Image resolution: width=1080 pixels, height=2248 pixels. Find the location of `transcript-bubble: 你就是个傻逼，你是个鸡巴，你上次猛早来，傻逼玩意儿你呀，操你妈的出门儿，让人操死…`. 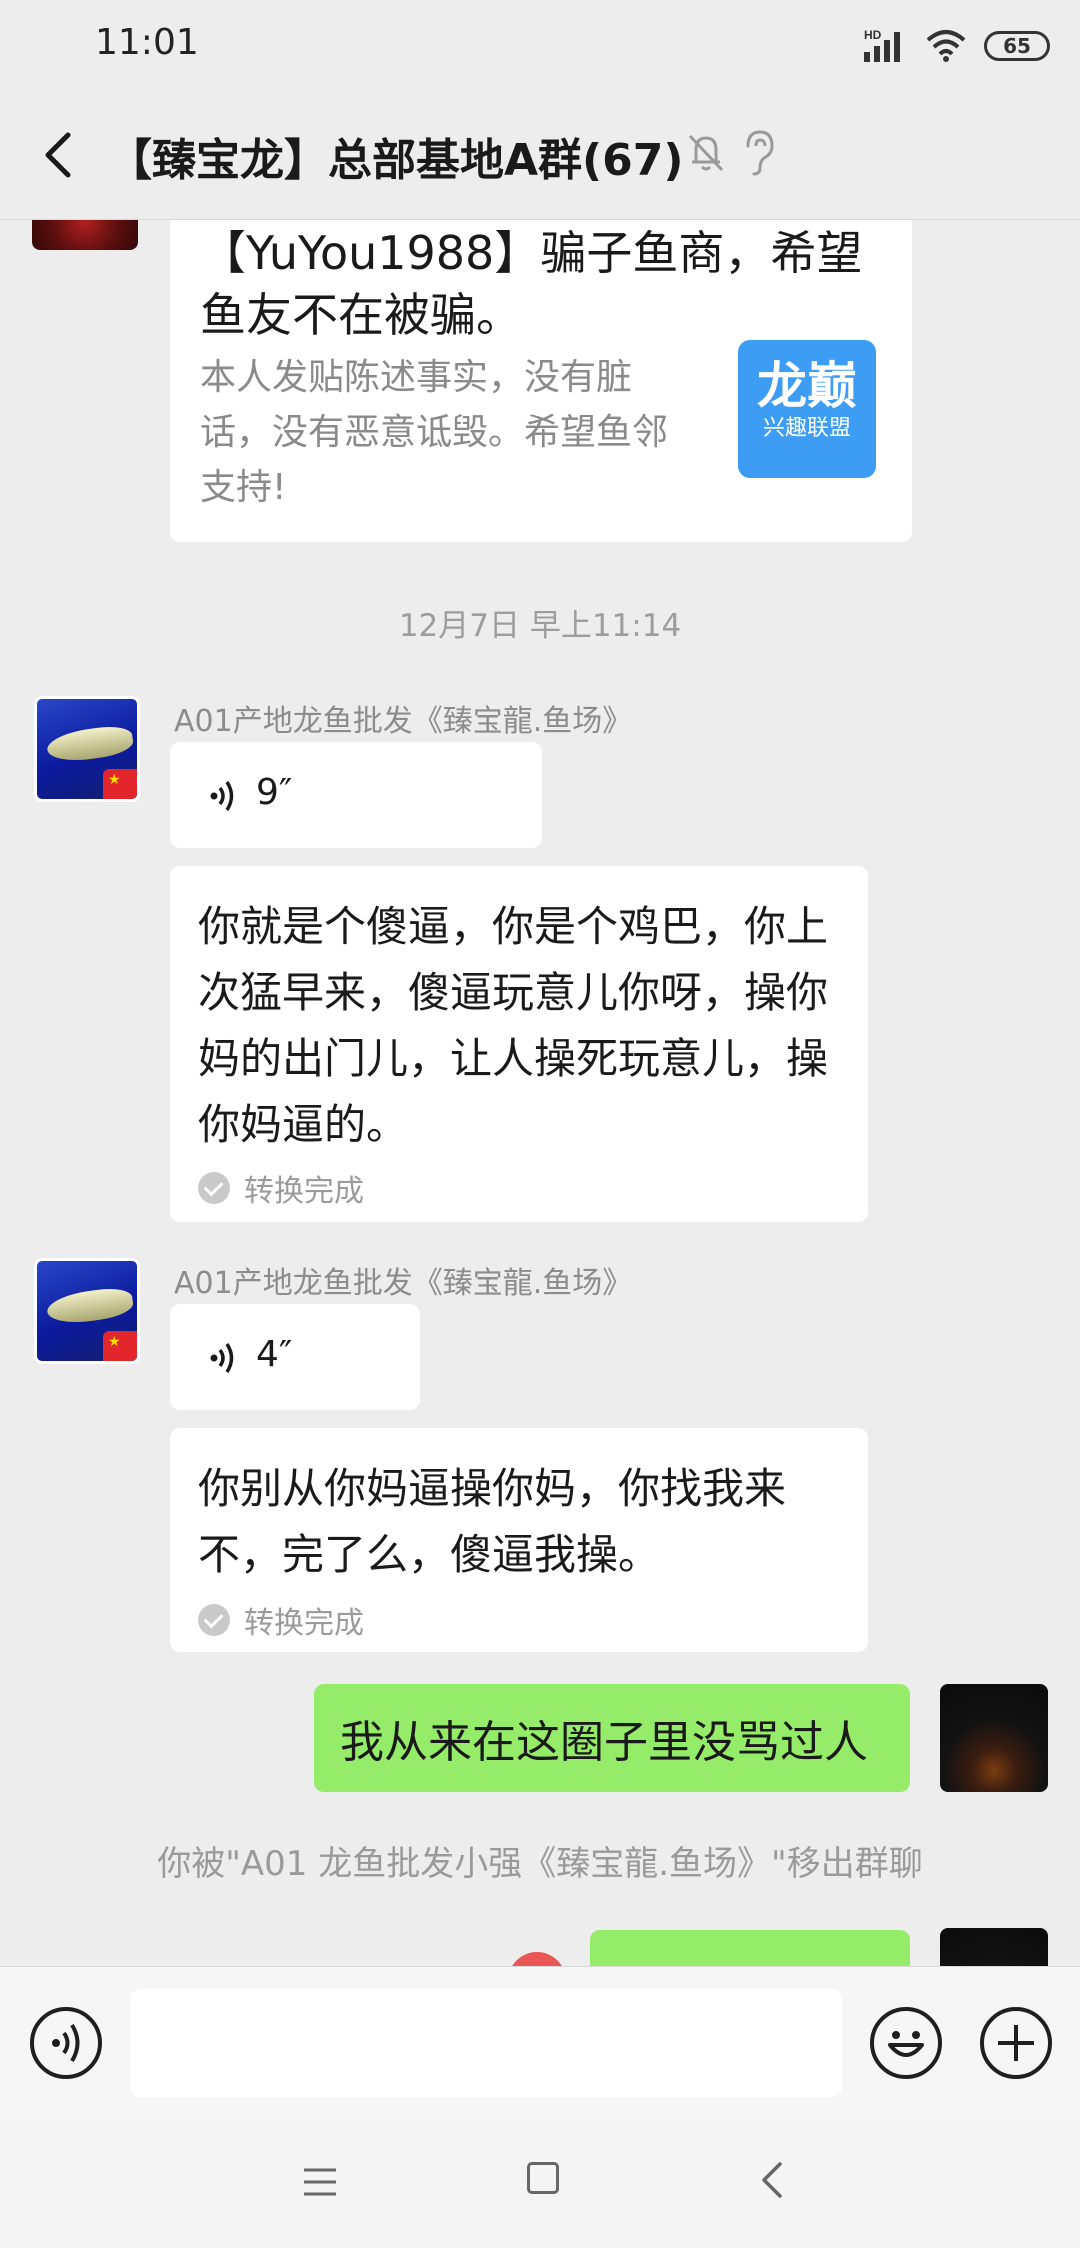

transcript-bubble: 你就是个傻逼，你是个鸡巴，你上次猛早来，傻逼玩意儿你呀，操你妈的出门儿，让人操死… is located at coordinates (519, 1044).